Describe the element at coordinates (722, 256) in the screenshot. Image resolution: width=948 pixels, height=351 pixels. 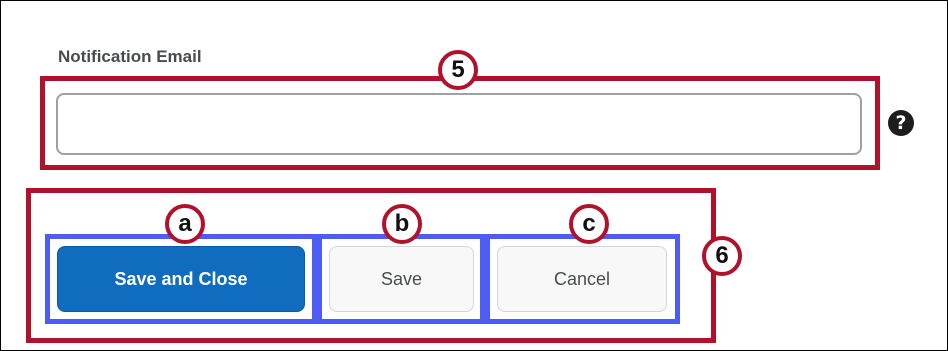
I see `callout-badge-6: 6` at that location.